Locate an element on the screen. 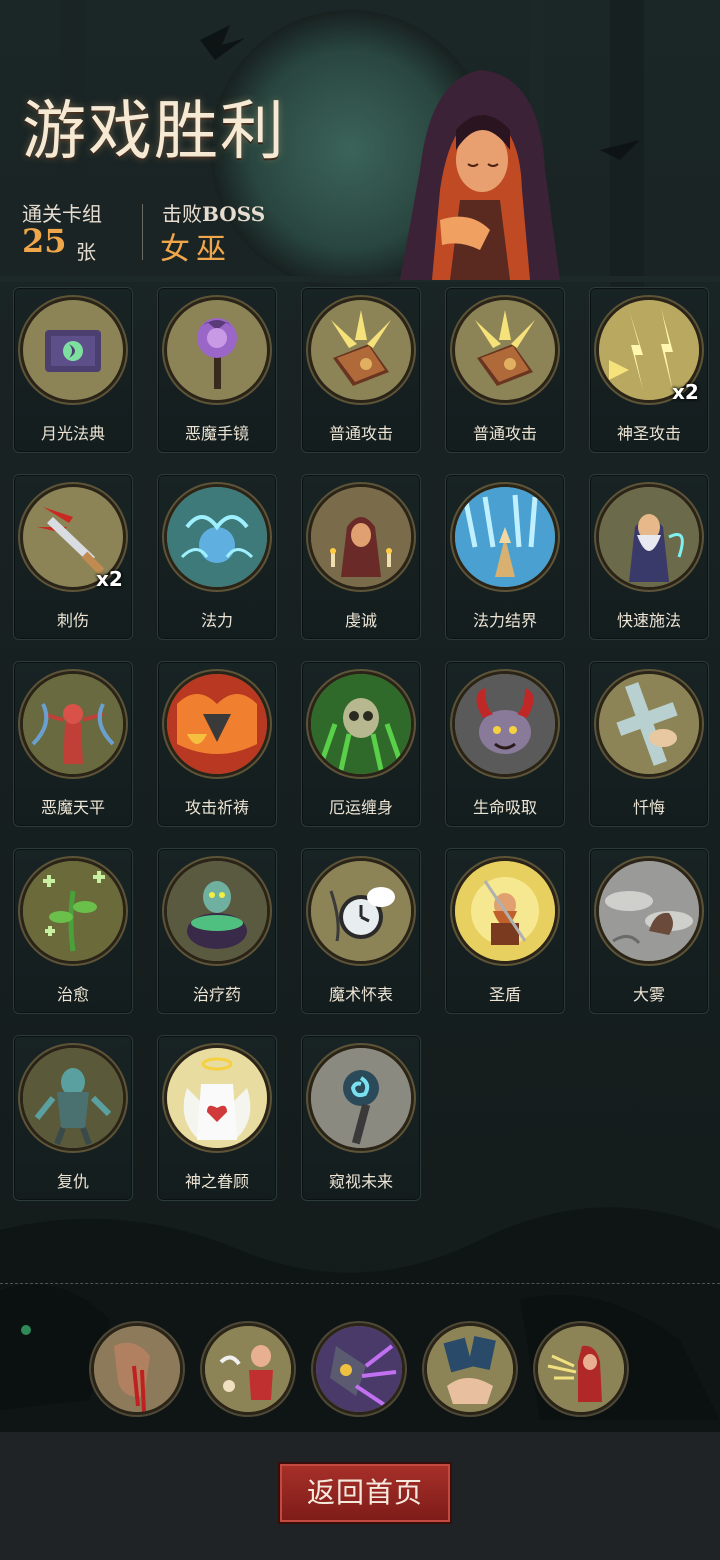 This screenshot has width=720, height=1560. mana-orb-icon is located at coordinates (217, 537).